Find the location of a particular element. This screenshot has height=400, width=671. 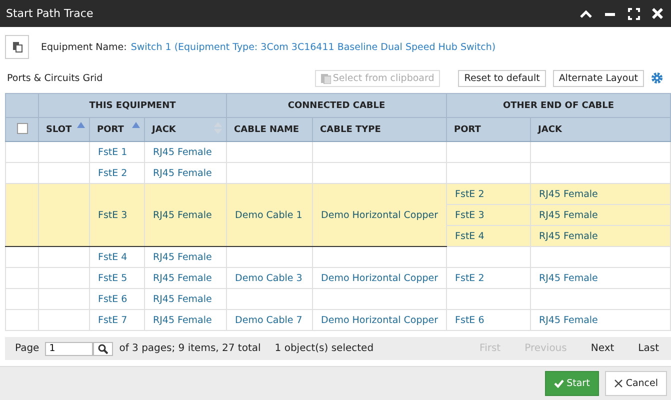

table-cell: FstE 5 is located at coordinates (113, 278).